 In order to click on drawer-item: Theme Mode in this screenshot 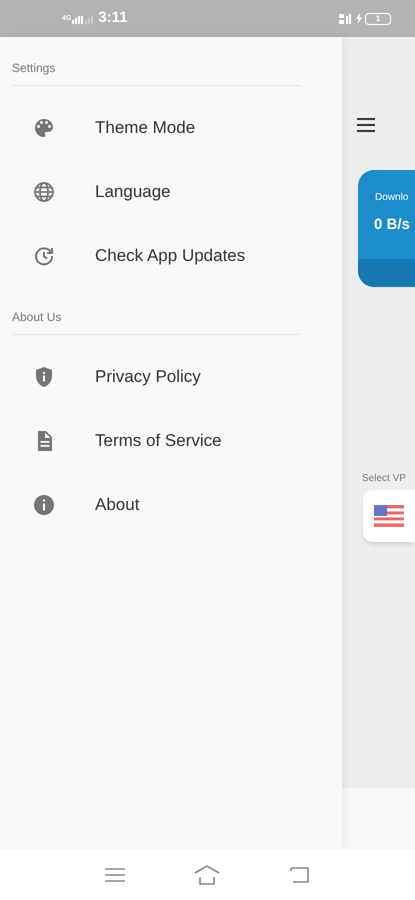, I will do `click(177, 128)`.